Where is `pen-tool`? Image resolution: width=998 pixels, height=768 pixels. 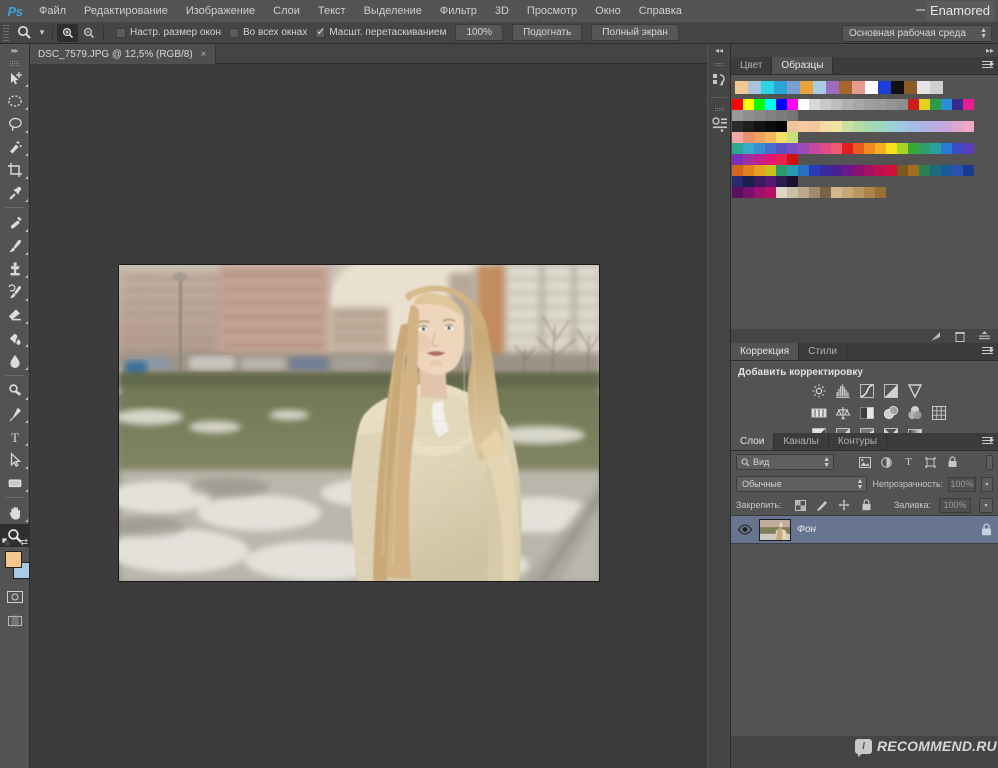
pen-tool is located at coordinates (15, 413).